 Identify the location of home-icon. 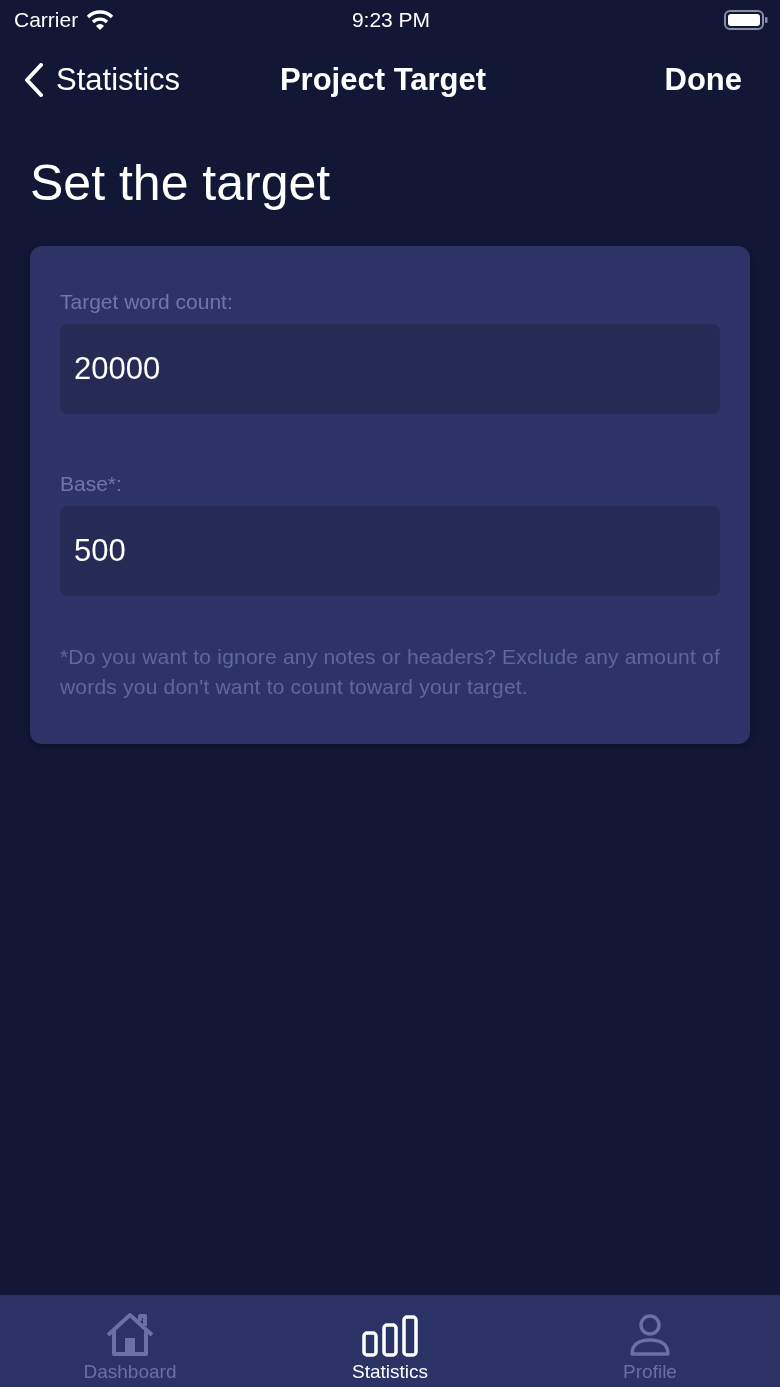
(130, 1334).